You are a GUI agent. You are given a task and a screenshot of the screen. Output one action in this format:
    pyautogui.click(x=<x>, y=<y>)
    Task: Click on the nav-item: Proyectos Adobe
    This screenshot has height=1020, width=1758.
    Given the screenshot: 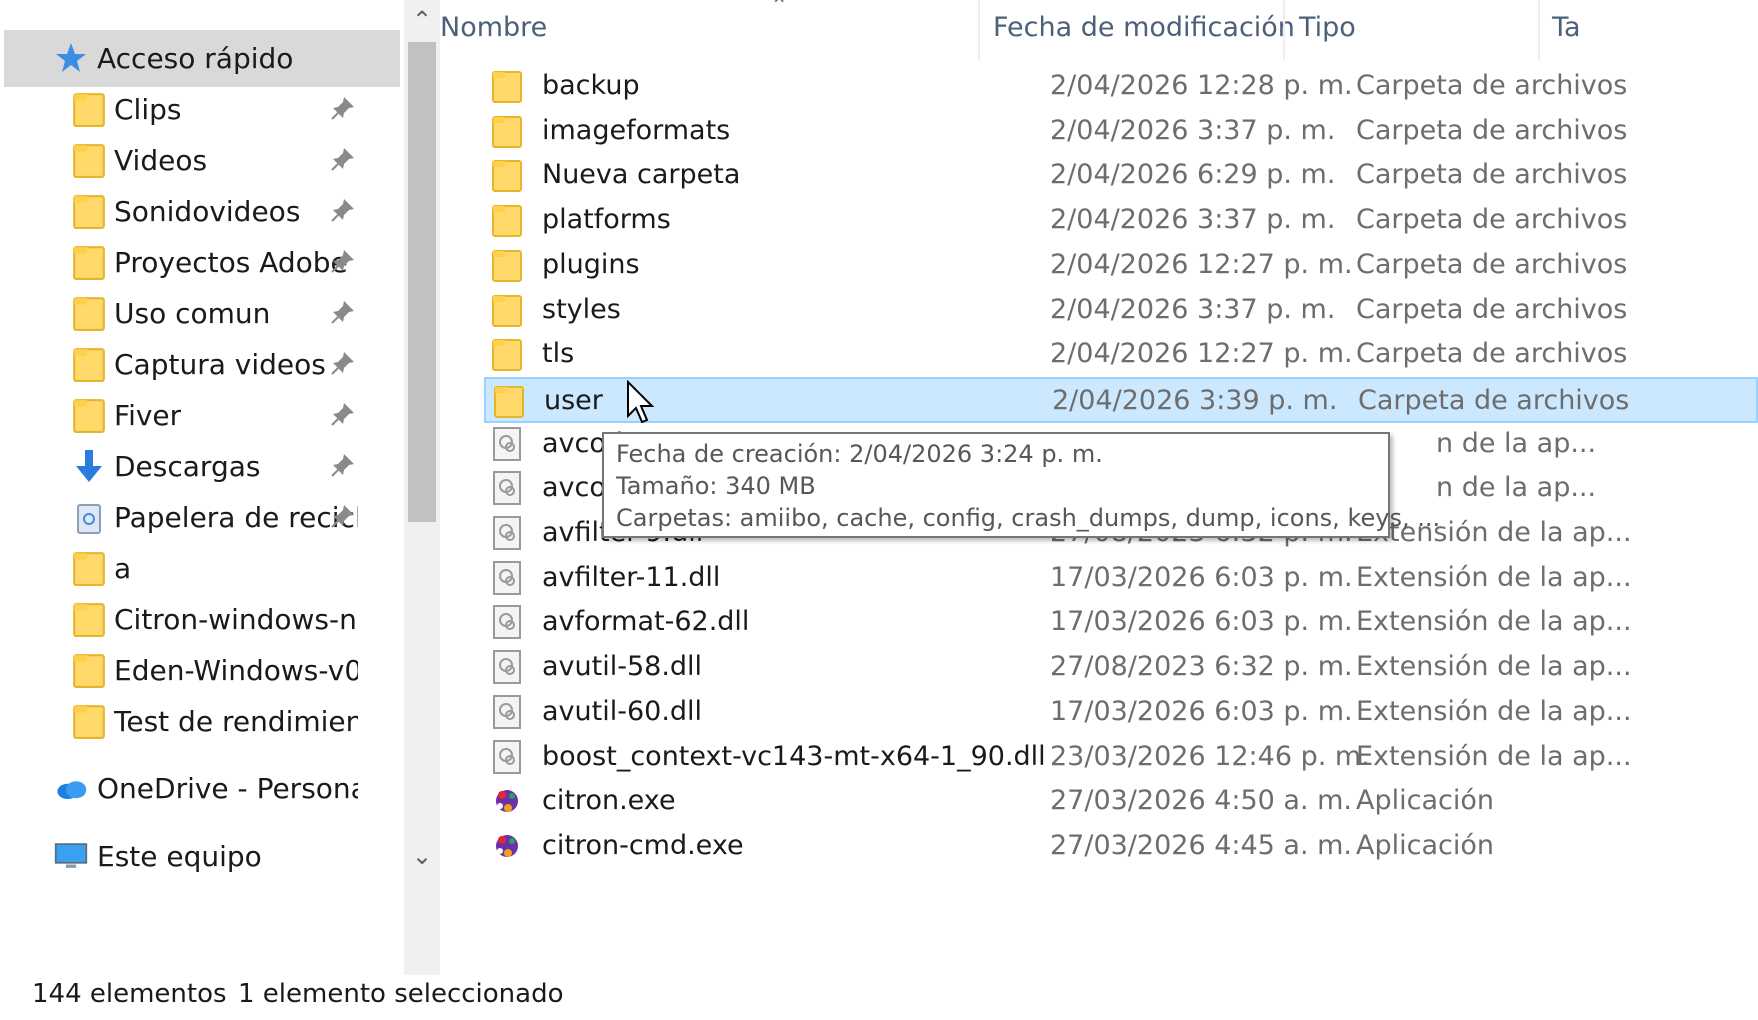 What is the action you would take?
    pyautogui.click(x=202, y=262)
    